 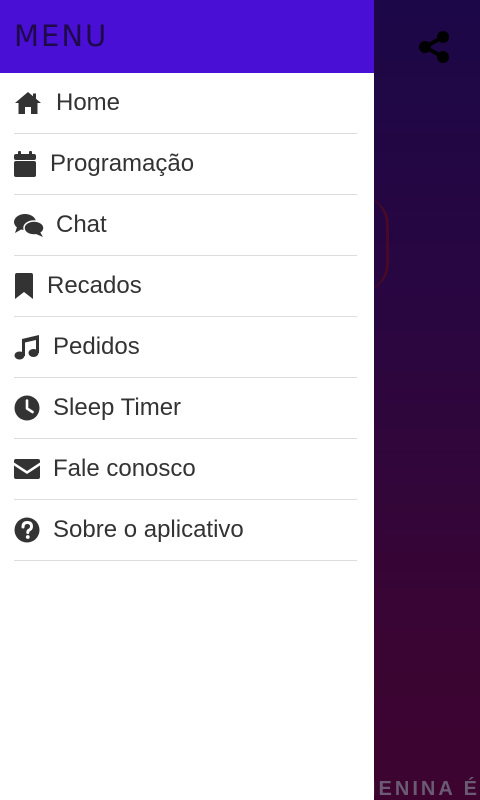 What do you see at coordinates (434, 47) in the screenshot?
I see `share-icon` at bounding box center [434, 47].